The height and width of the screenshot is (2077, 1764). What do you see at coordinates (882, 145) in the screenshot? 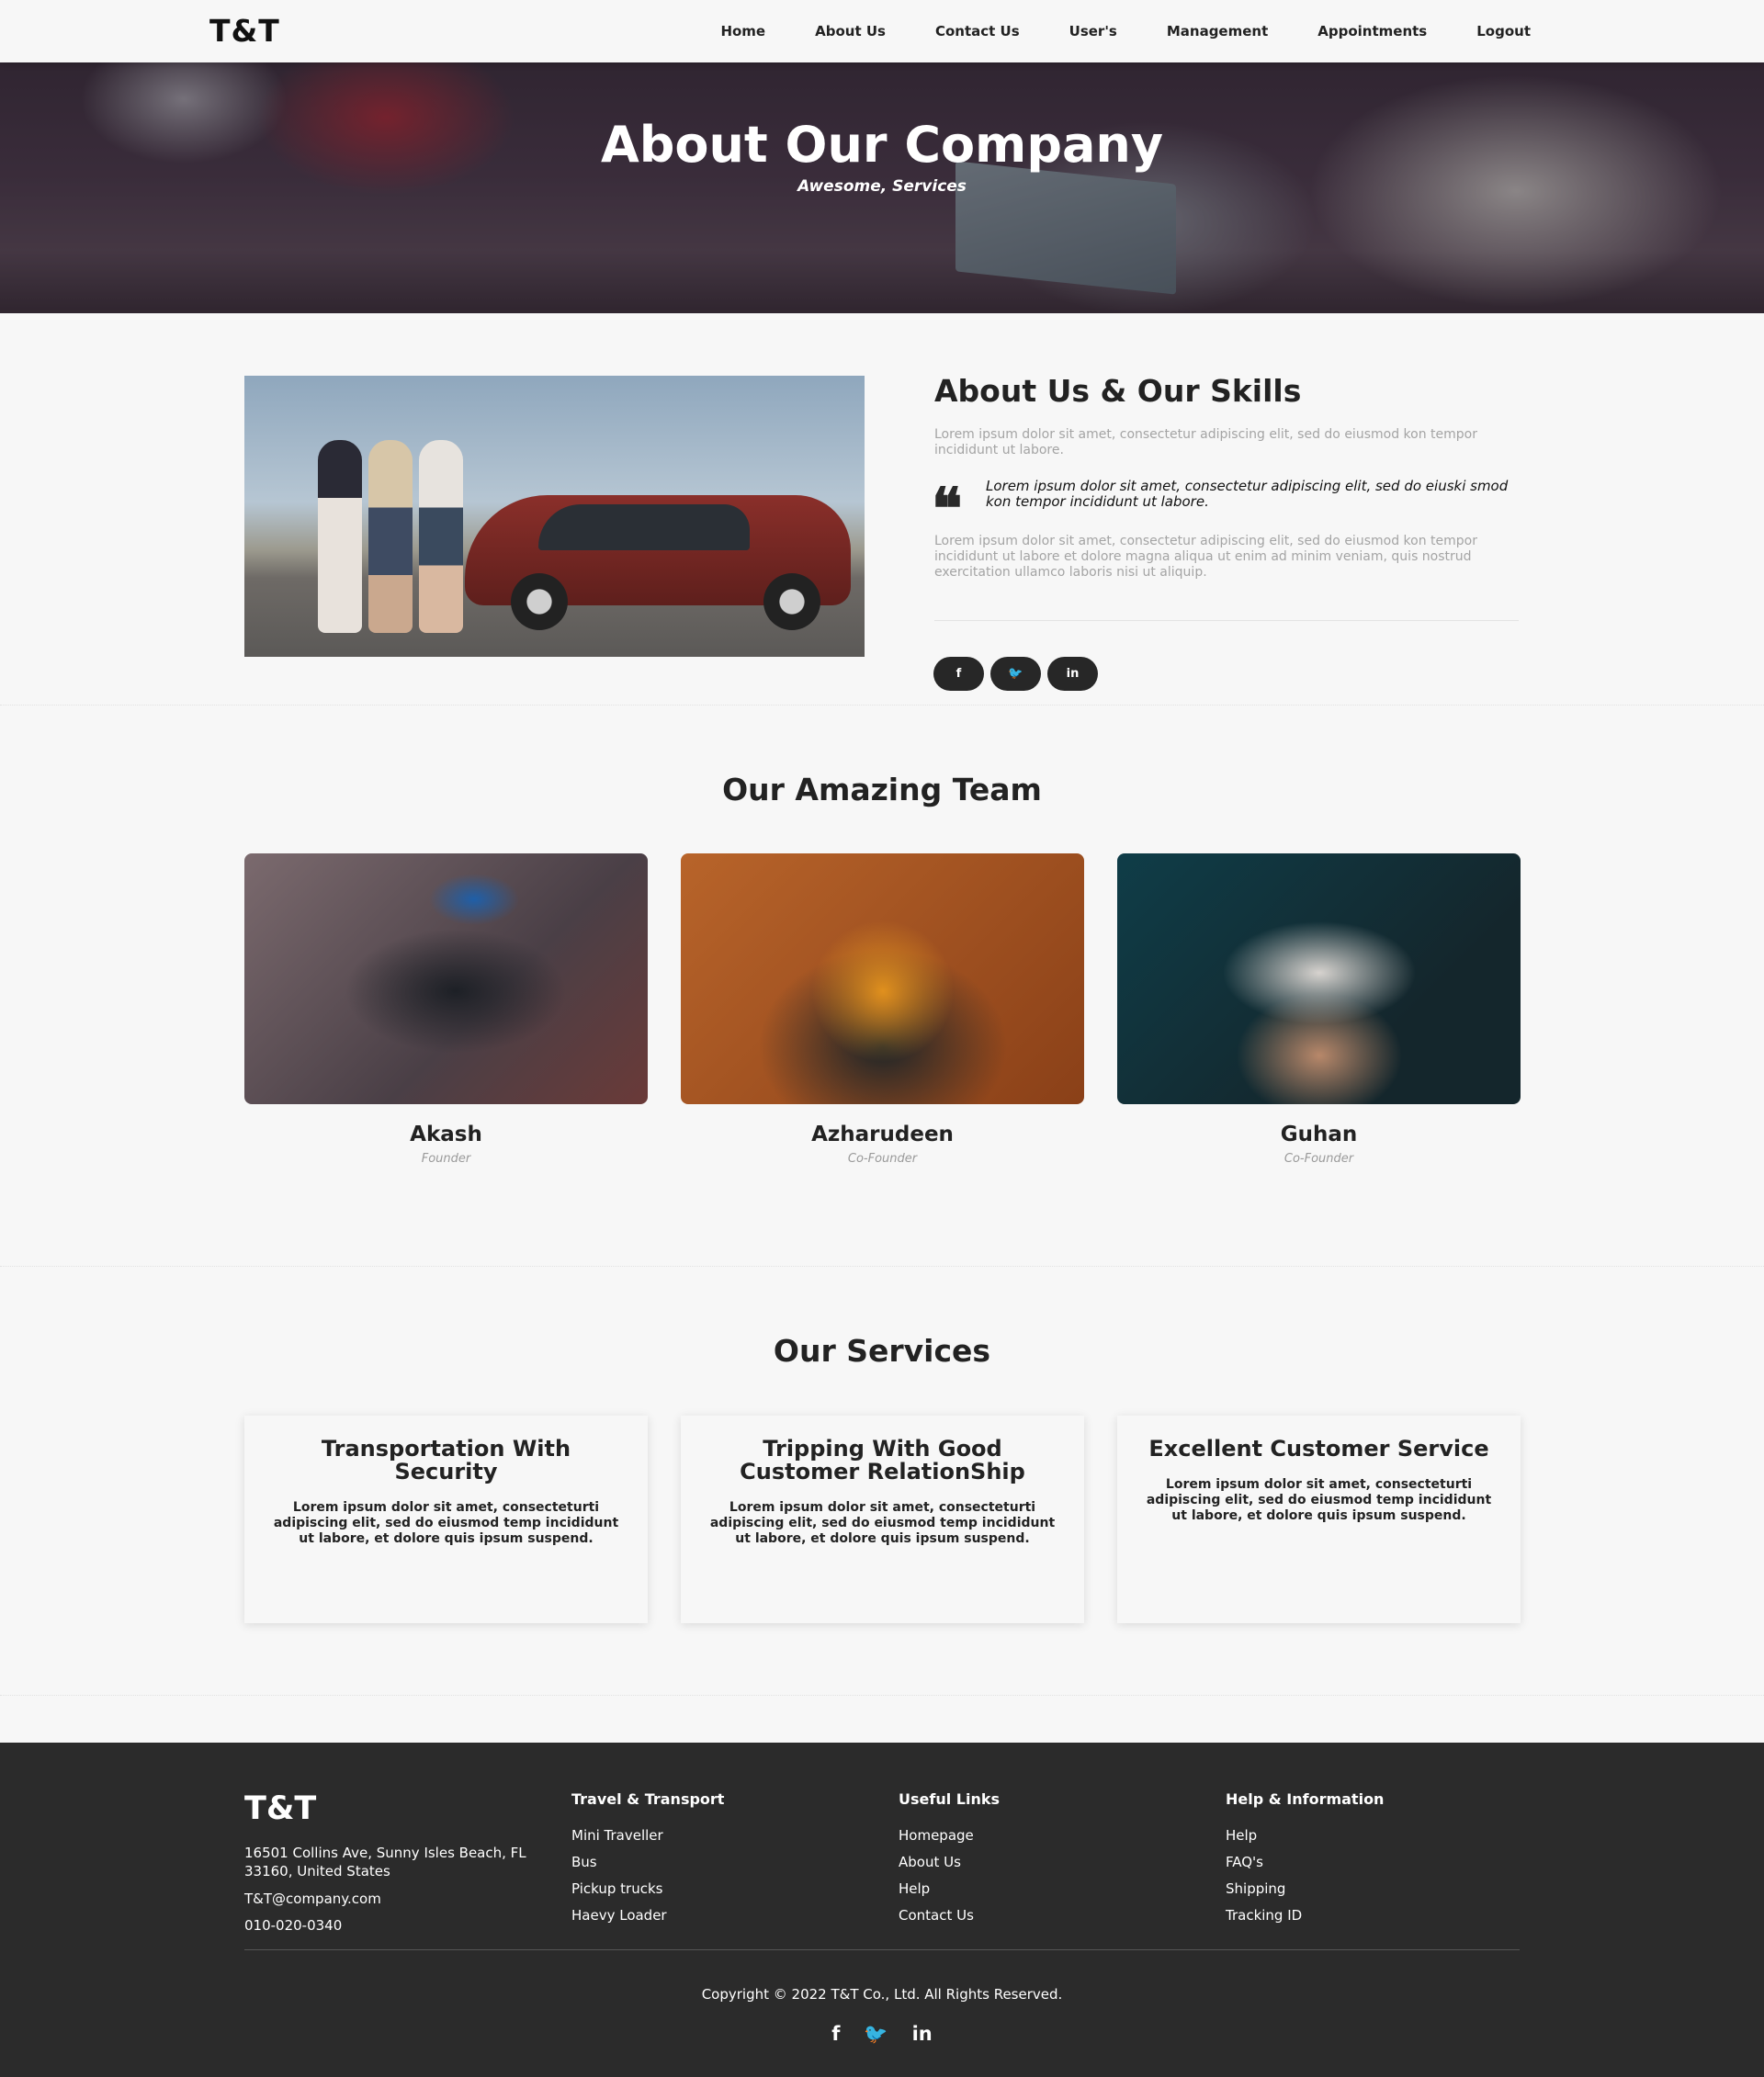
I see `hero-title: About Our Company` at bounding box center [882, 145].